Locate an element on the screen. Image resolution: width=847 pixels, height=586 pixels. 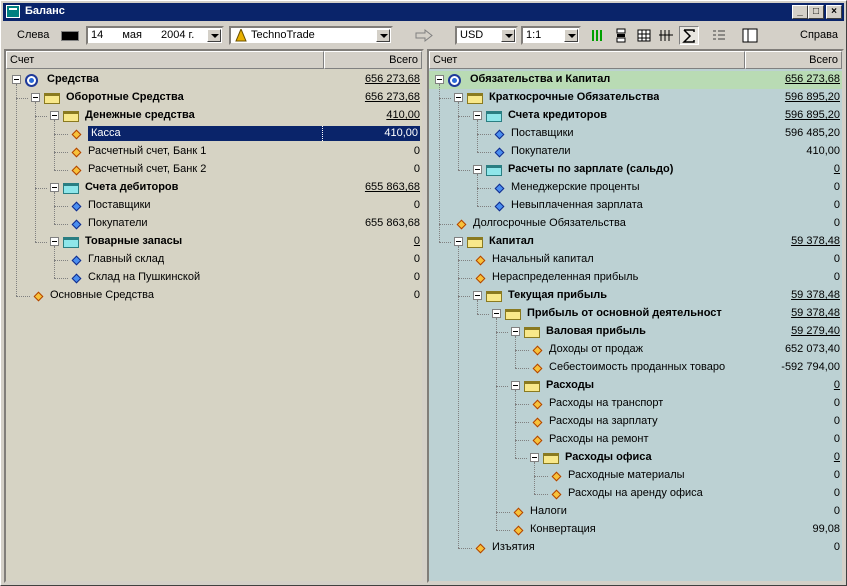
sum-button is located at coordinates (689, 35).